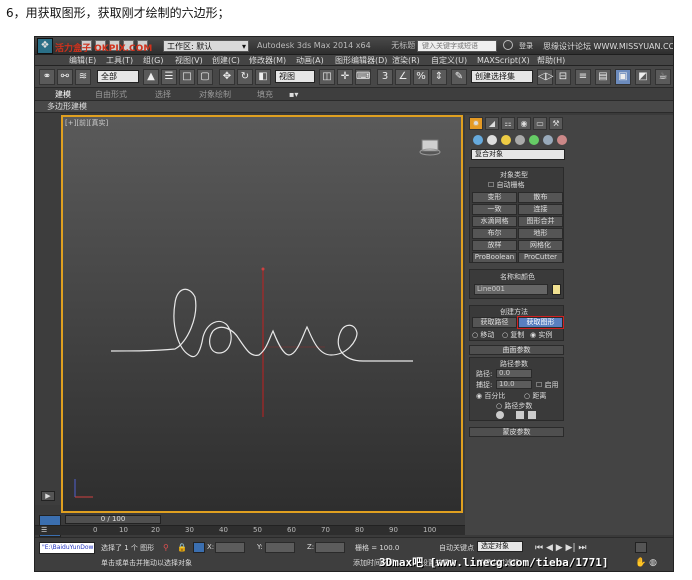  Describe the element at coordinates (545, 77) in the screenshot. I see `mirror-icon: ◁▷` at that location.